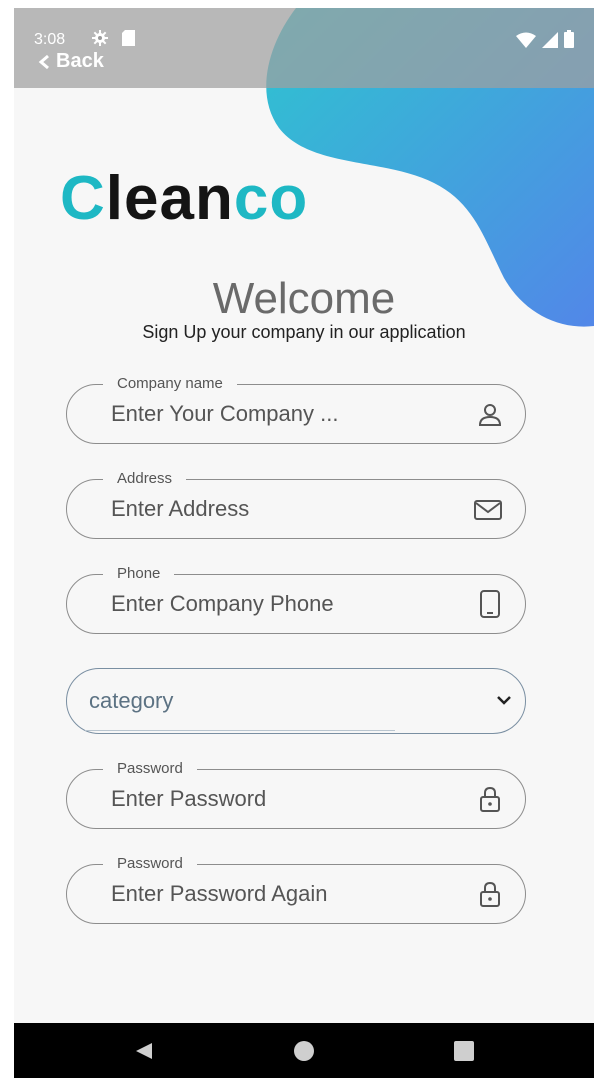 The image size is (600, 1078). Describe the element at coordinates (271, 198) in the screenshot. I see `logo-part-3: co` at that location.